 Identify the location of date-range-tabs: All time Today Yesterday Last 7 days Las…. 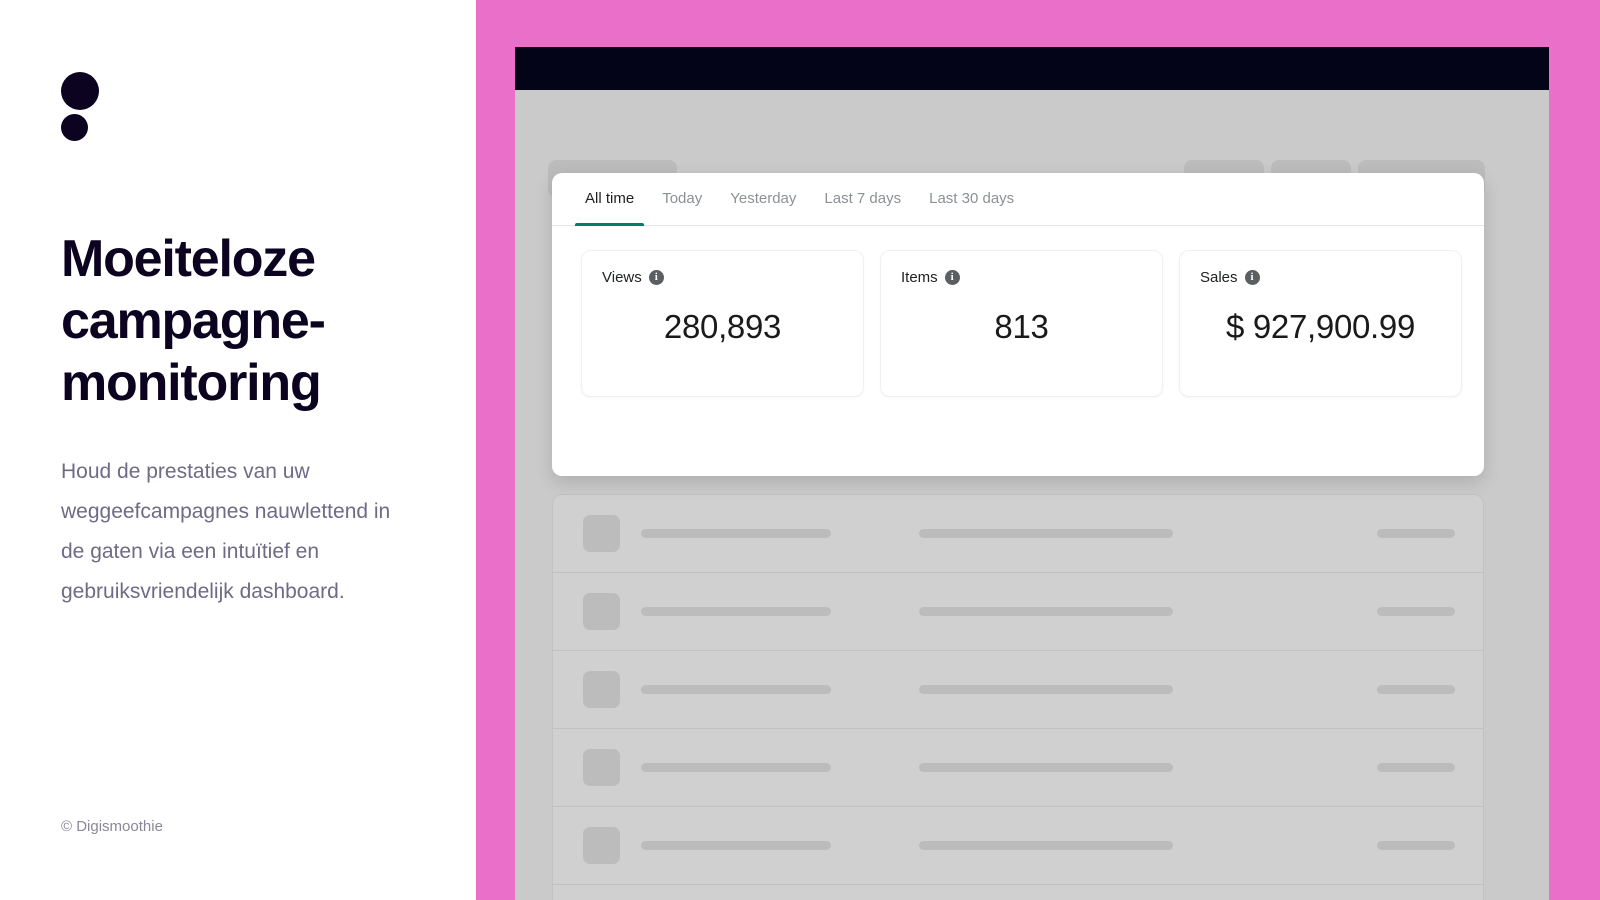
(1018, 199).